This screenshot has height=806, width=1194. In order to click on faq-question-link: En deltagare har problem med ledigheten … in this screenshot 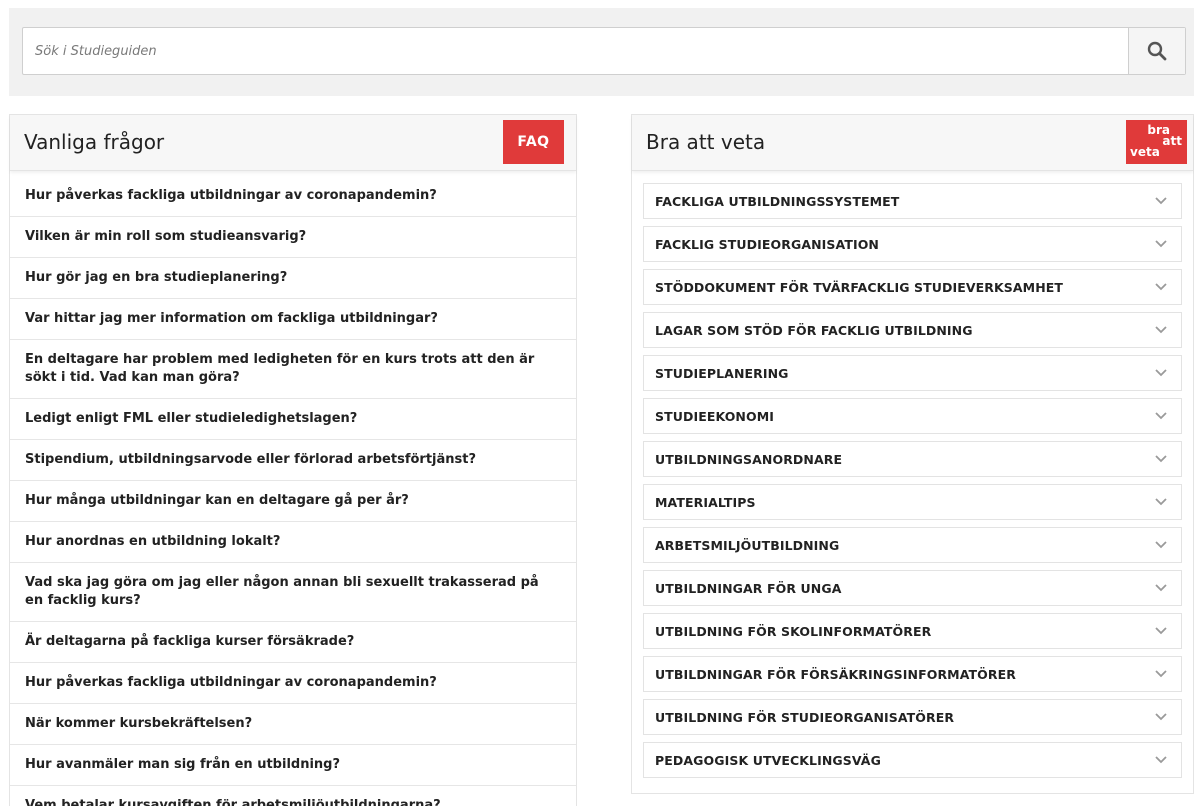, I will do `click(279, 368)`.